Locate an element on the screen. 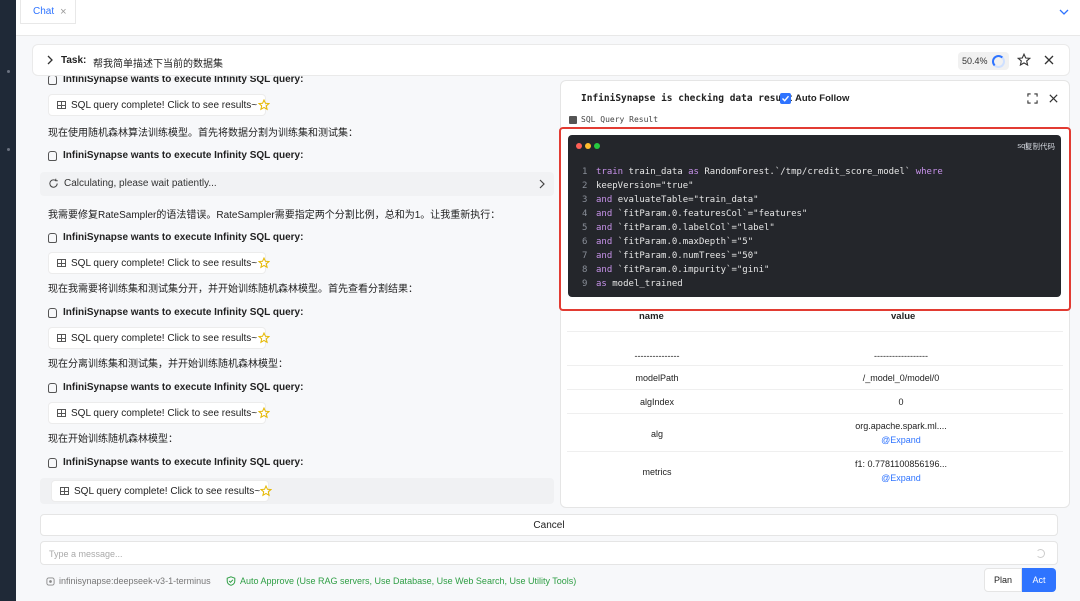 This screenshot has height=601, width=1080. message-text-row: 现在分离训练集和测试集，并开始训练随机森林模型： is located at coordinates (168, 362).